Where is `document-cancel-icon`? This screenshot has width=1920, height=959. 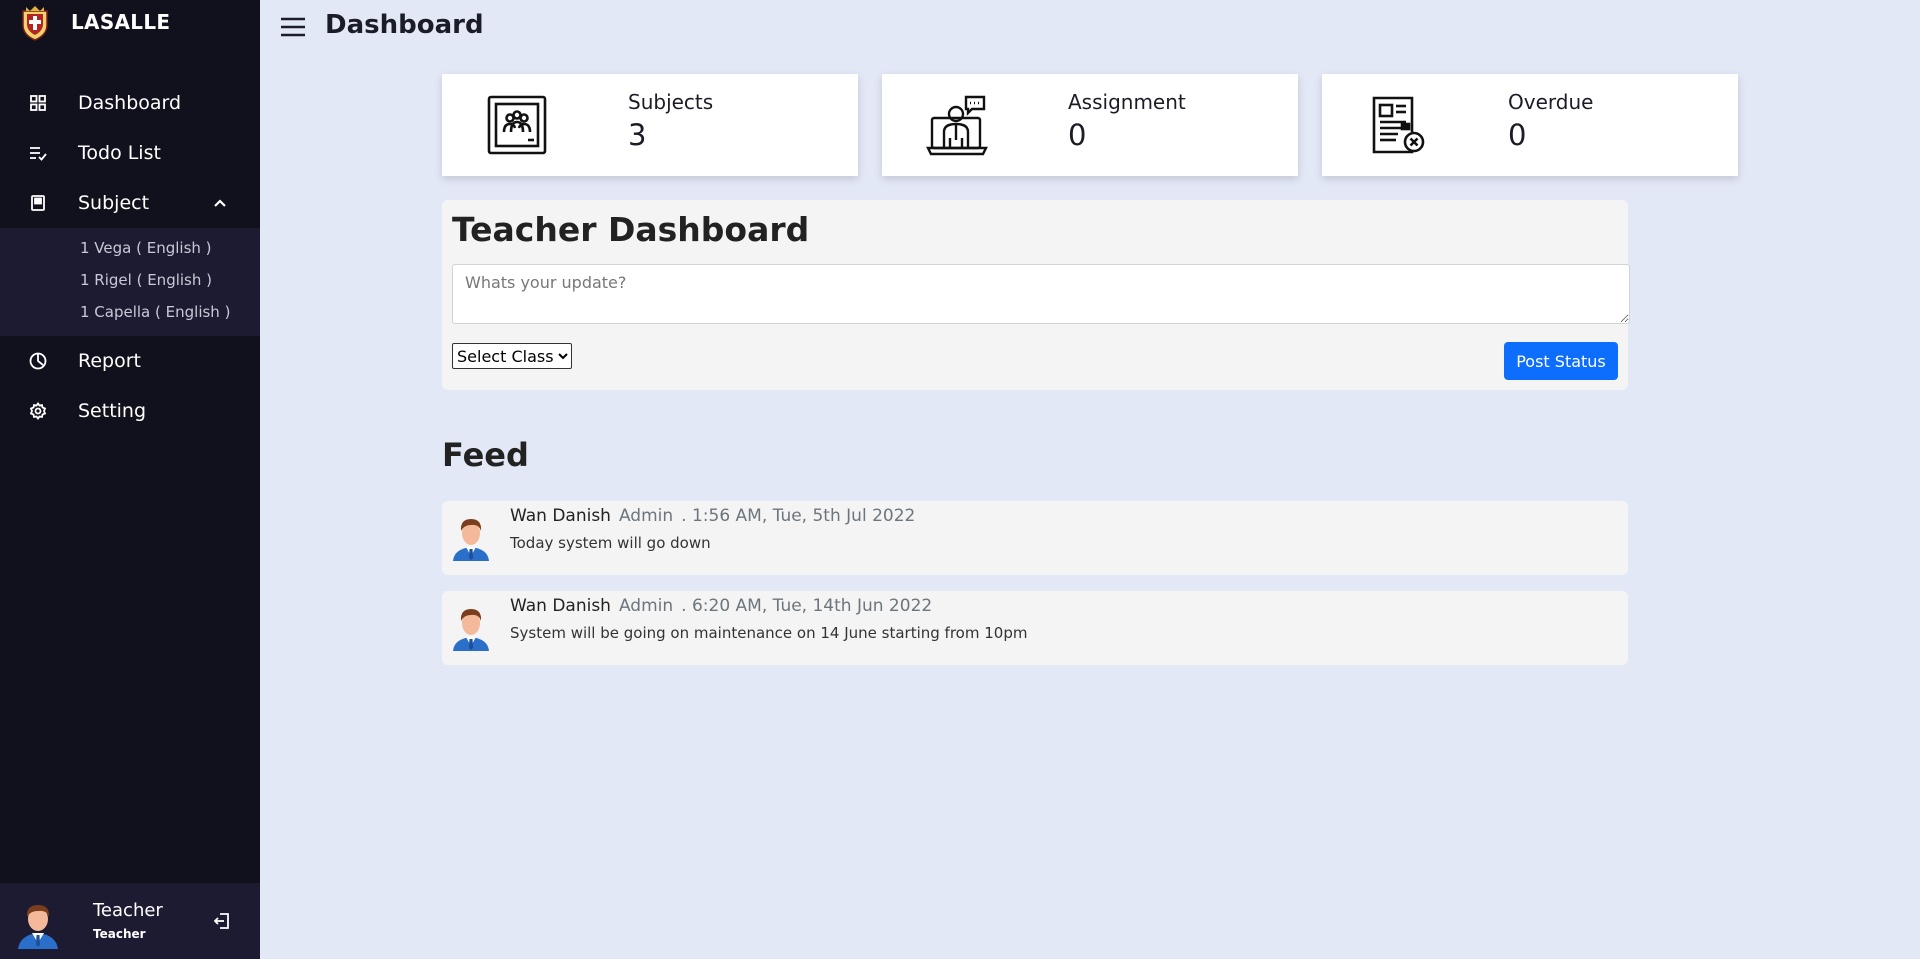 document-cancel-icon is located at coordinates (1398, 125).